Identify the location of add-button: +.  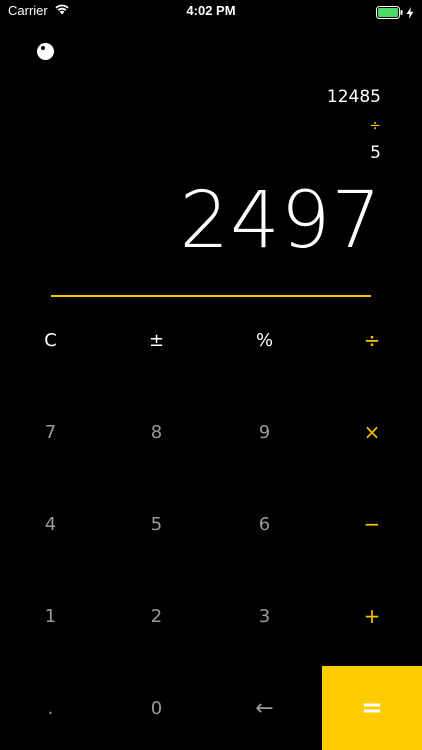
(372, 616).